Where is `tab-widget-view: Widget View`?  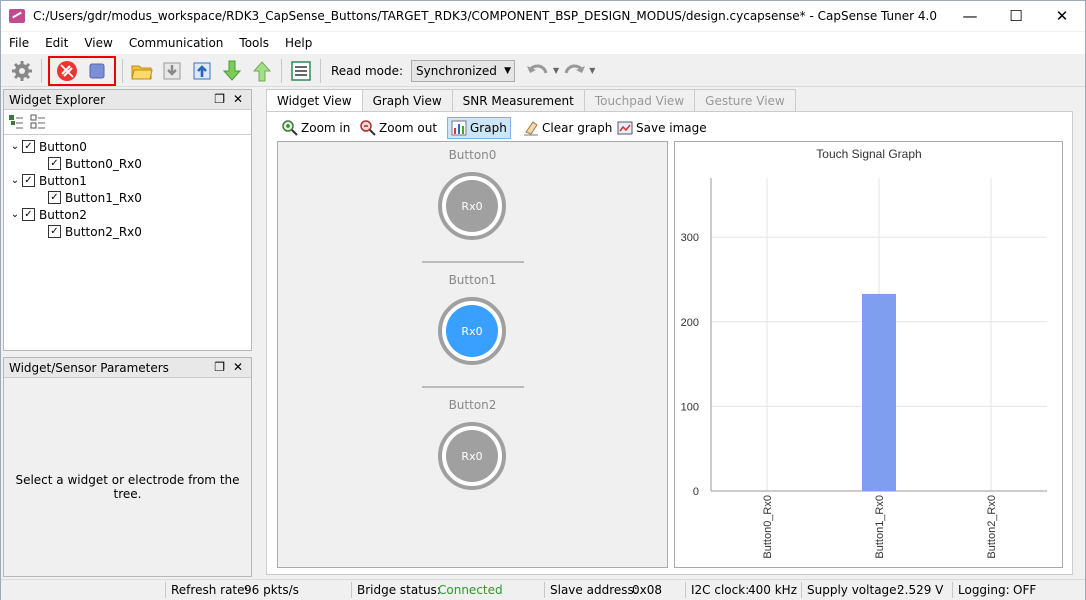 tab-widget-view: Widget View is located at coordinates (314, 100).